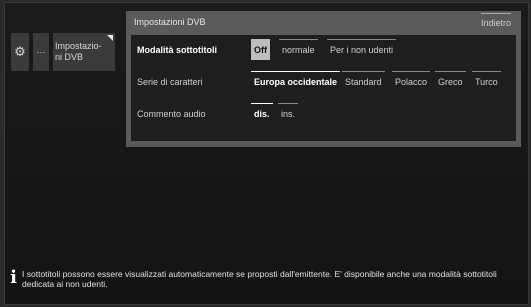  I want to click on audio-commentary-option-on: ins., so click(288, 113).